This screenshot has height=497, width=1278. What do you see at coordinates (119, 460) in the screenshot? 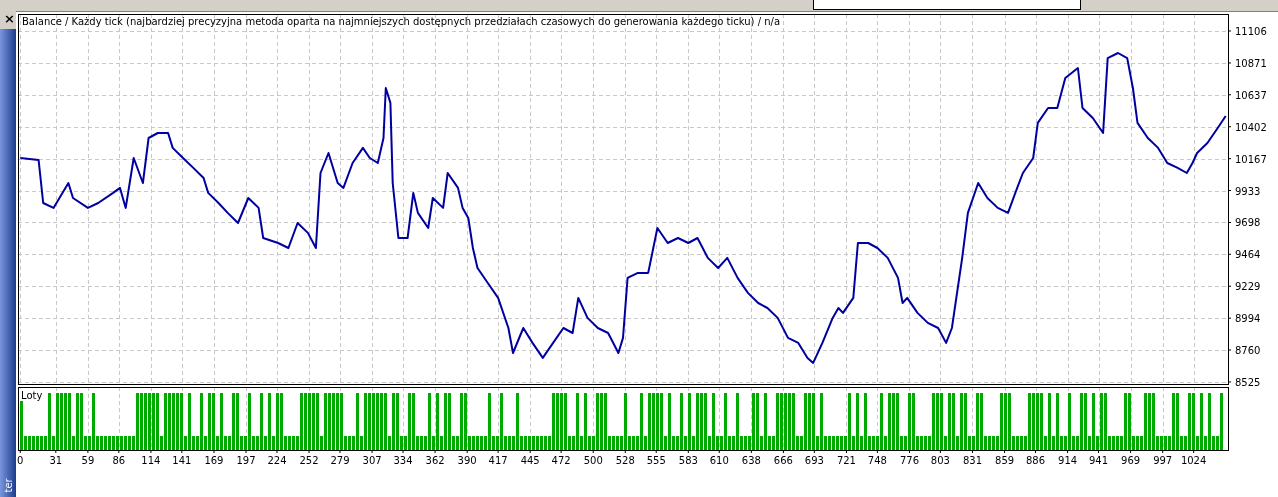
I see `x-axis-label: 86` at bounding box center [119, 460].